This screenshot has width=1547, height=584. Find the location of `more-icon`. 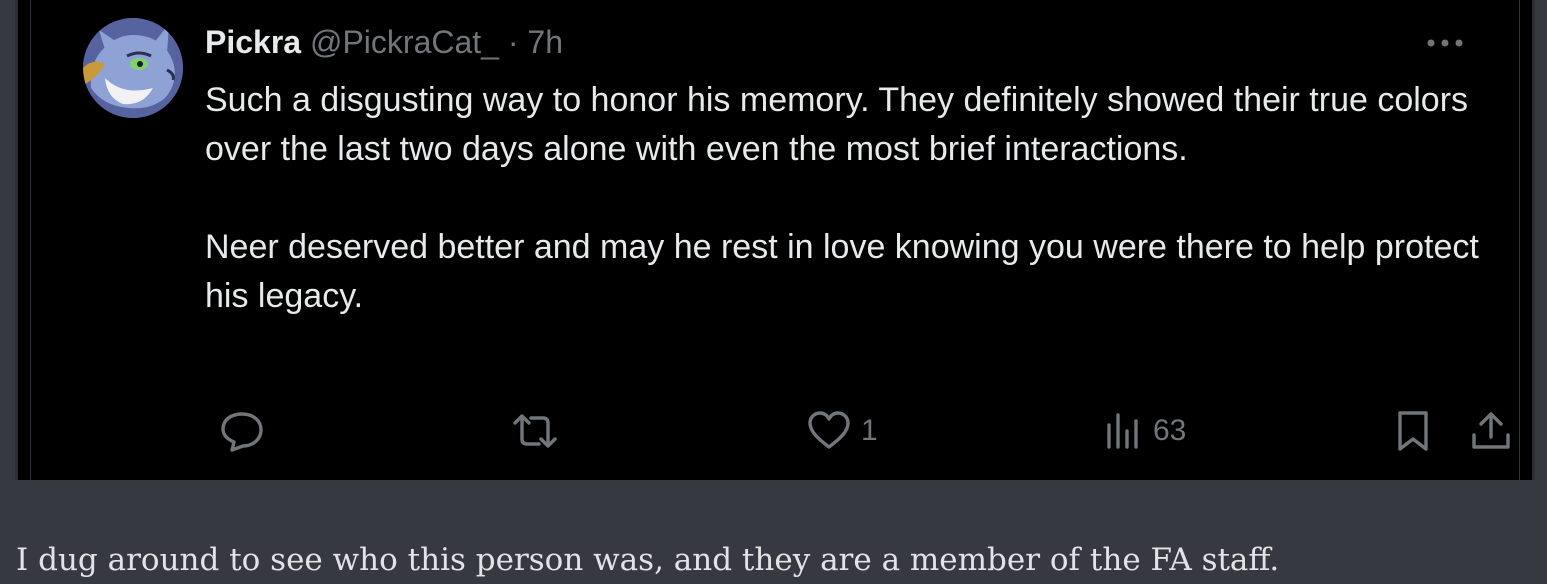

more-icon is located at coordinates (1445, 43).